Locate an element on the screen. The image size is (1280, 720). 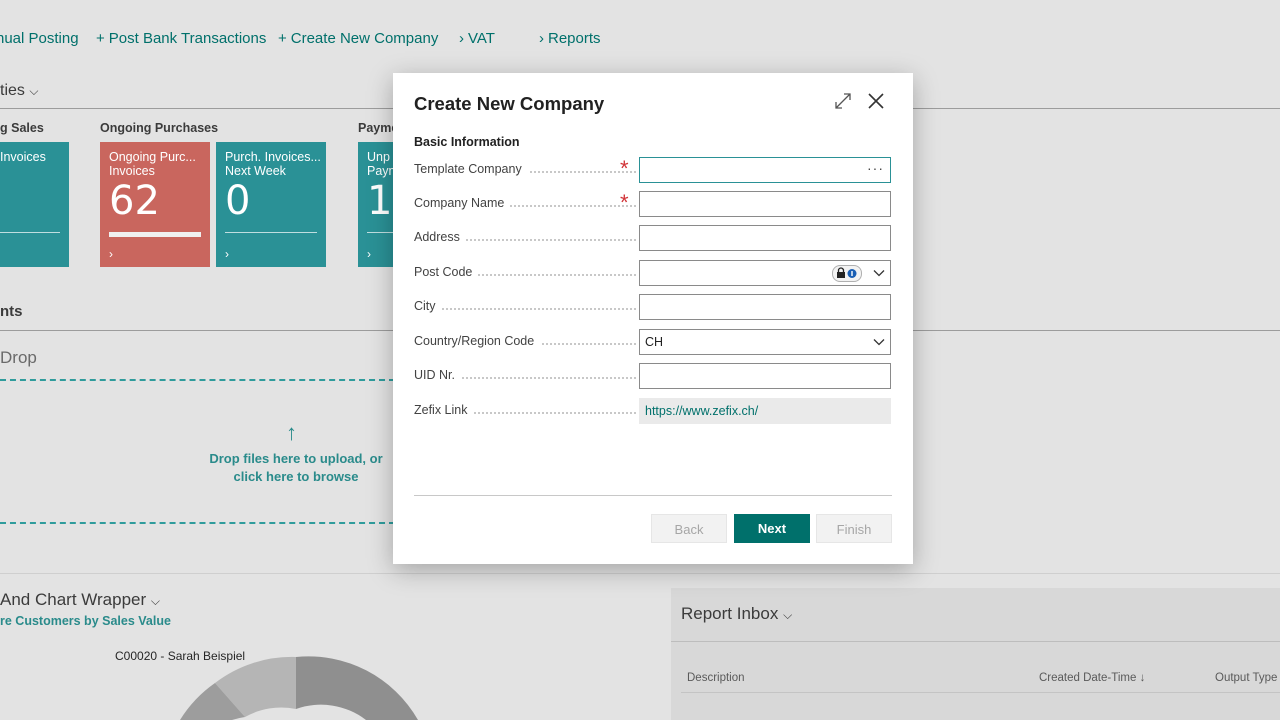
field-label: UID Nr. is located at coordinates (437, 375).